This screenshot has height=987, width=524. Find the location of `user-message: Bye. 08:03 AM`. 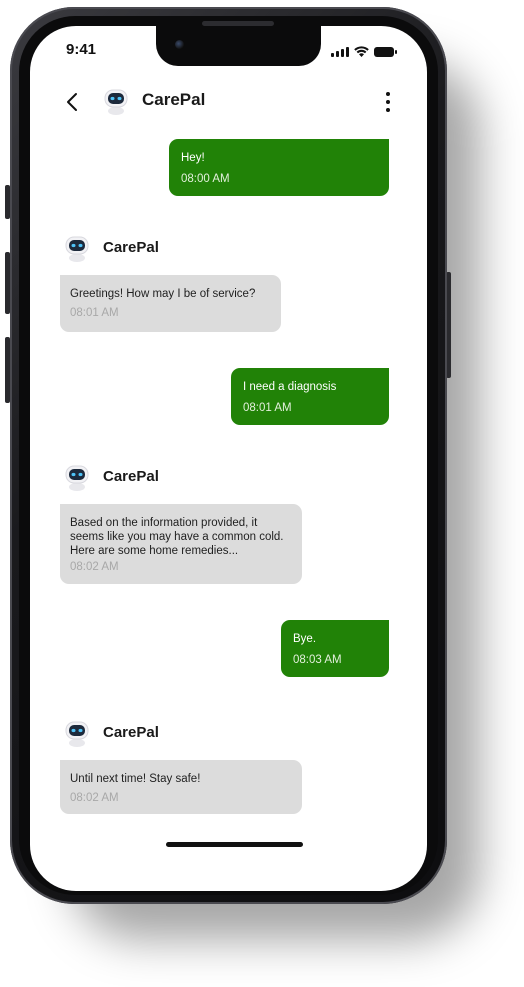

user-message: Bye. 08:03 AM is located at coordinates (335, 648).